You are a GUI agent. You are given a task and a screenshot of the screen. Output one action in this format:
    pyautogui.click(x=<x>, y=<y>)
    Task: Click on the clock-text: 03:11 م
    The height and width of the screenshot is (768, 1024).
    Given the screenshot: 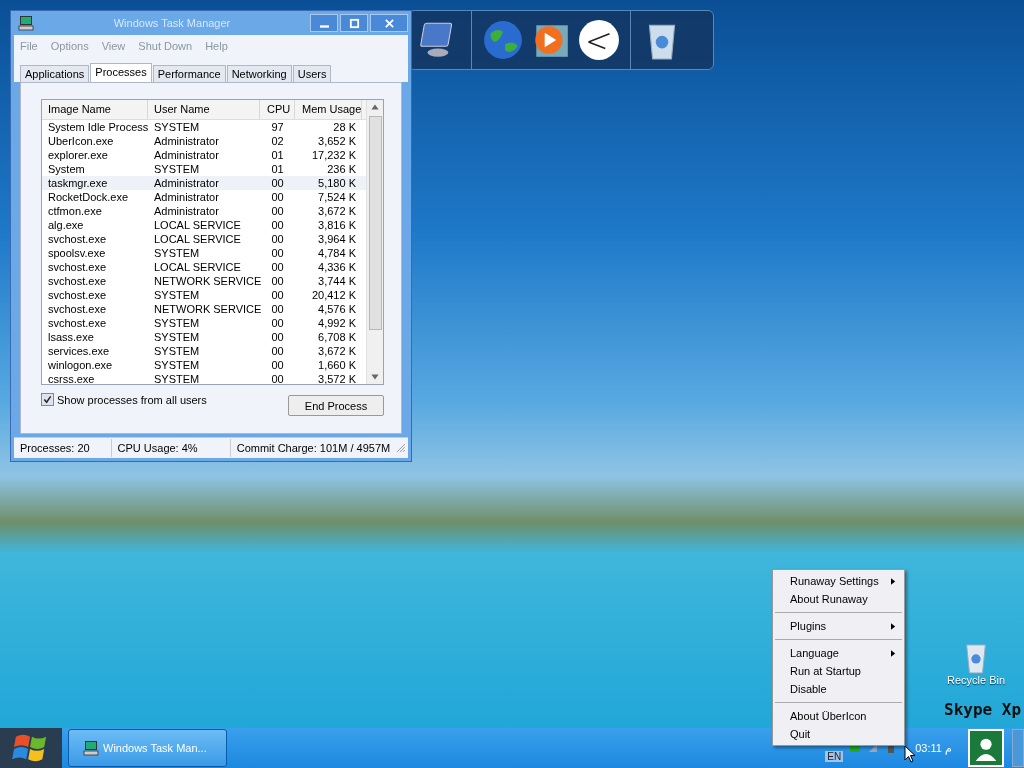 What is the action you would take?
    pyautogui.click(x=933, y=748)
    